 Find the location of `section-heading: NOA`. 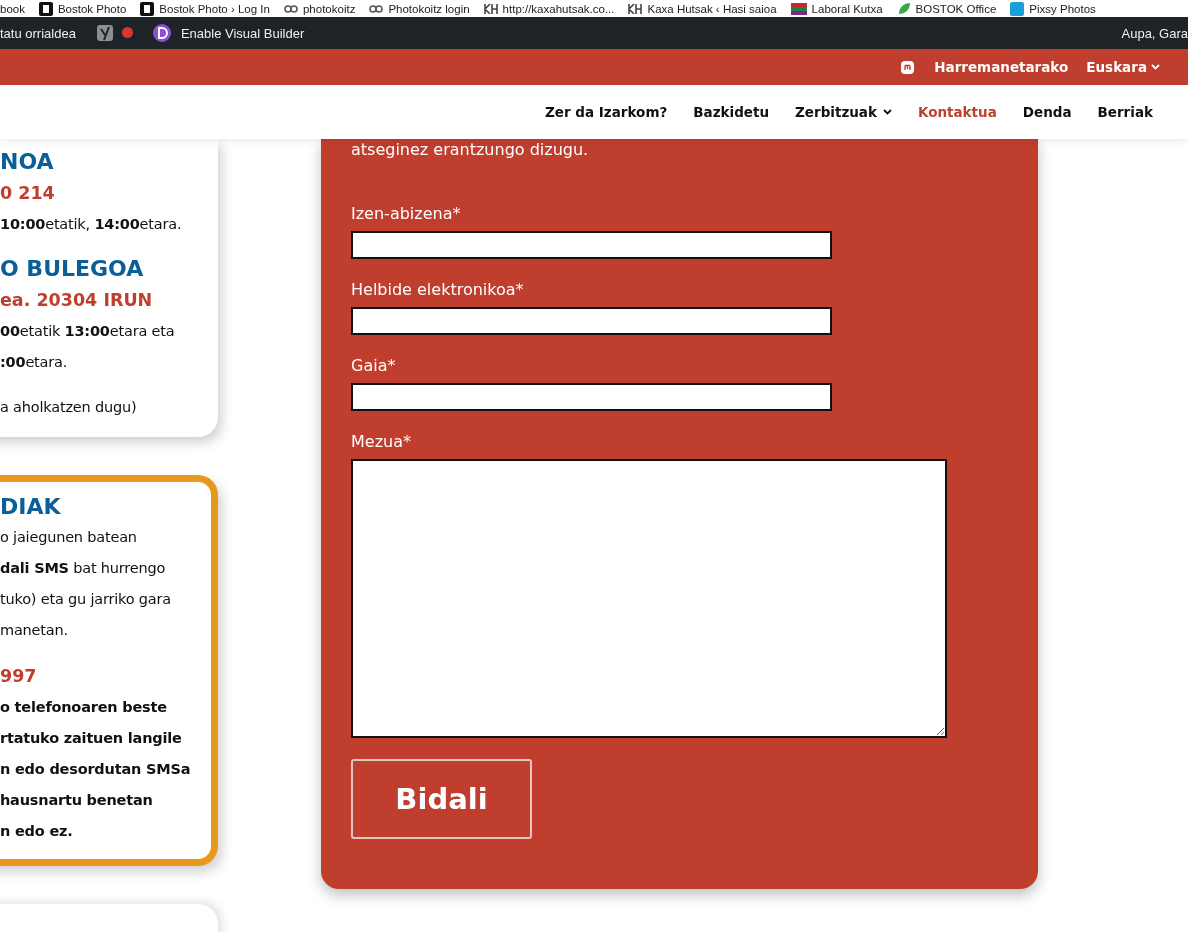

section-heading: NOA is located at coordinates (27, 162).